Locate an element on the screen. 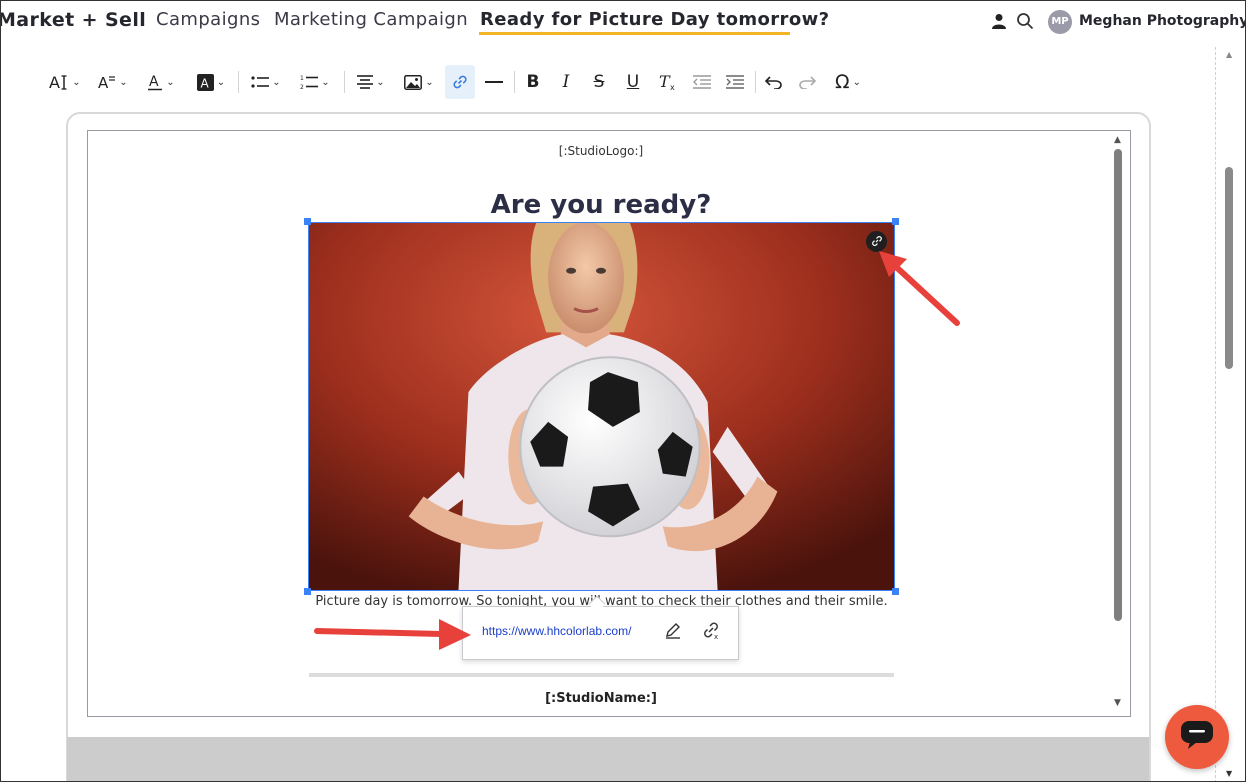 This screenshot has height=782, width=1246. background-color-icon: A is located at coordinates (205, 82).